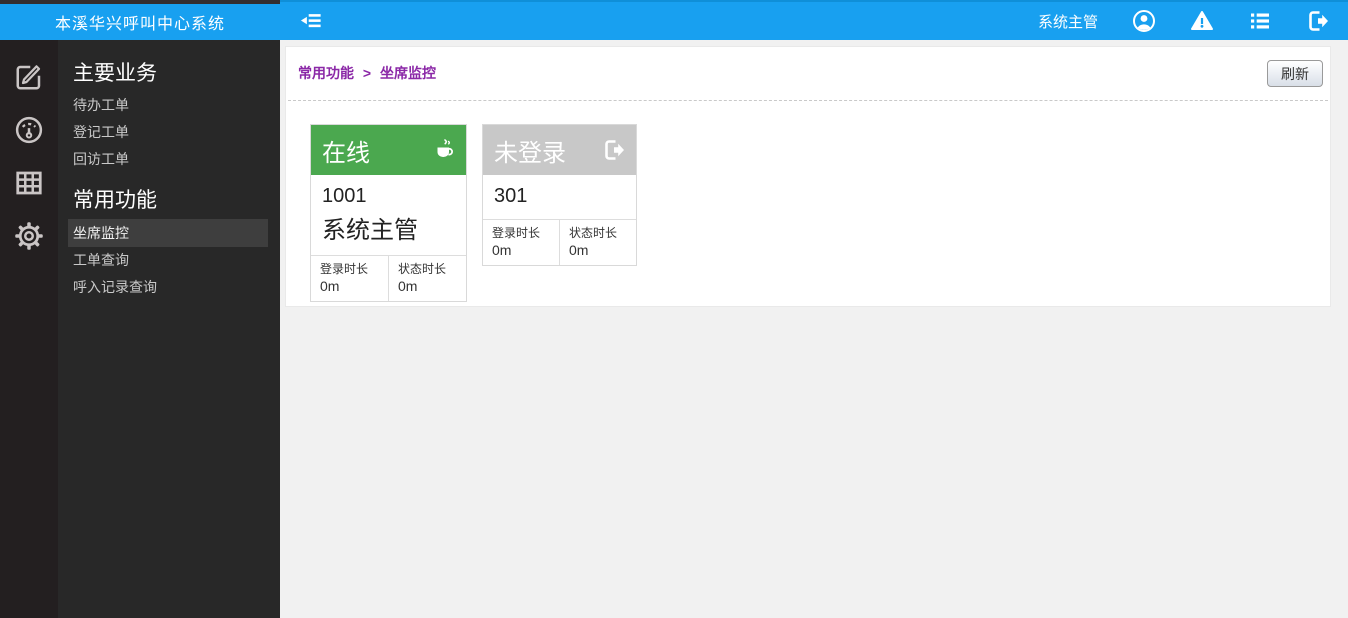 This screenshot has height=618, width=1348. What do you see at coordinates (388, 213) in the screenshot?
I see `agent-card-online: 在线 1001 系统主管 登录时长 0m 状态时长 0m` at bounding box center [388, 213].